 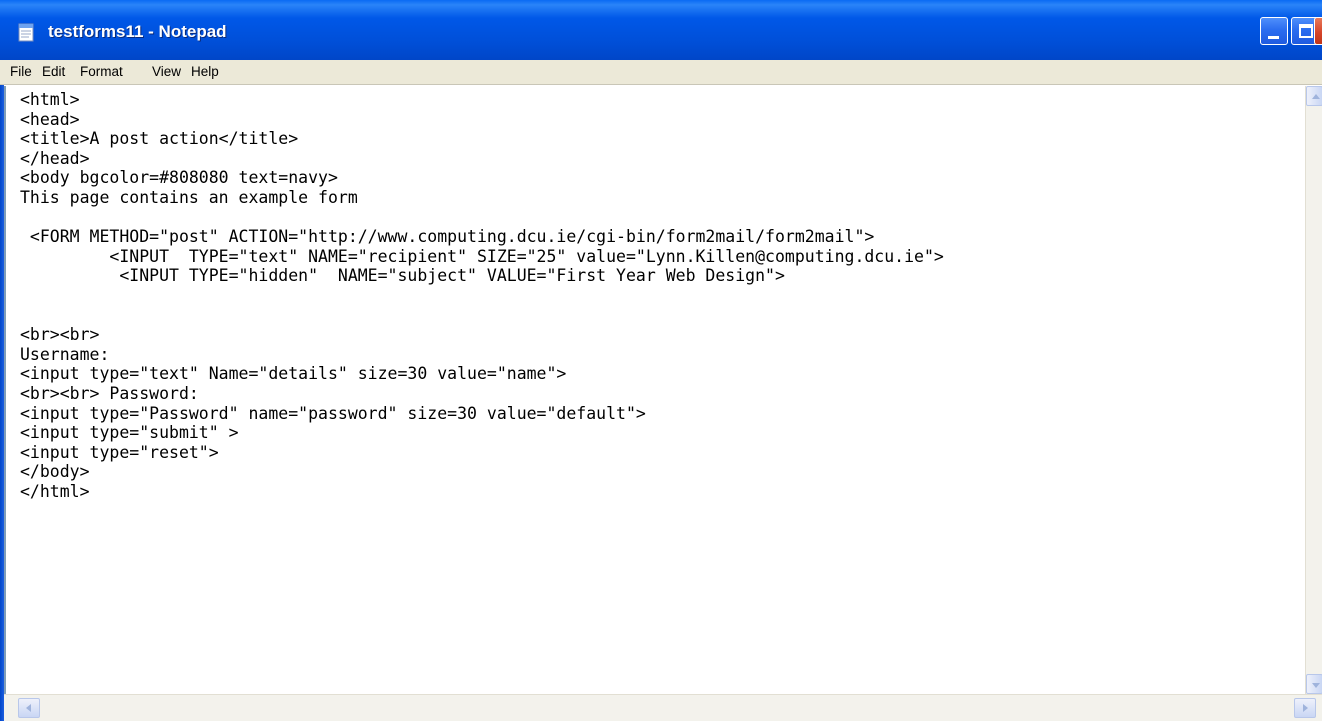 What do you see at coordinates (1318, 31) in the screenshot?
I see `close-button` at bounding box center [1318, 31].